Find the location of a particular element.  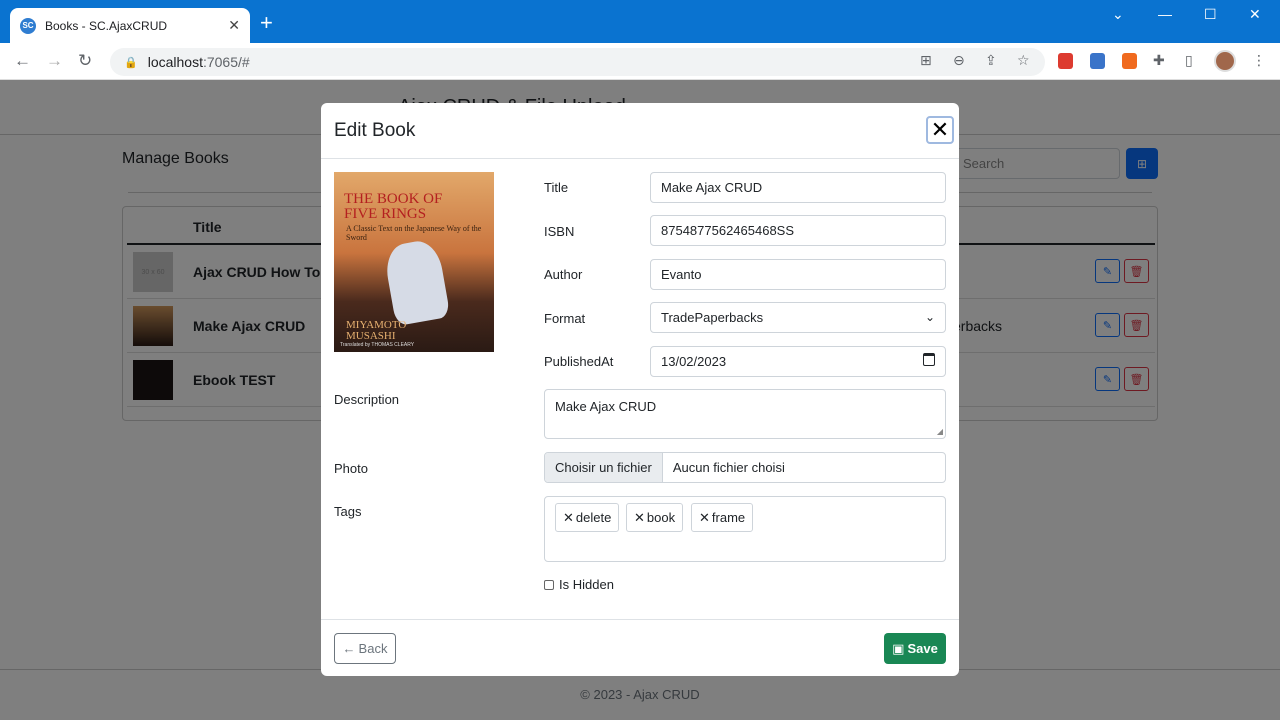

browser-tab: SC Books - SC.AjaxCRUD ✕ is located at coordinates (130, 25).